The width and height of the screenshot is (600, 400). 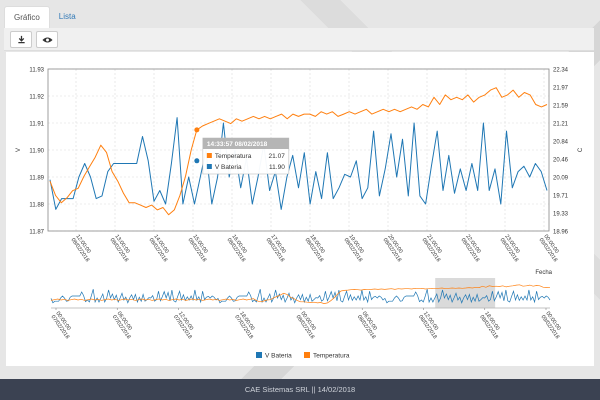 I want to click on x-tick-label: 21:00:0008/02/2018, so click(x=431, y=248).